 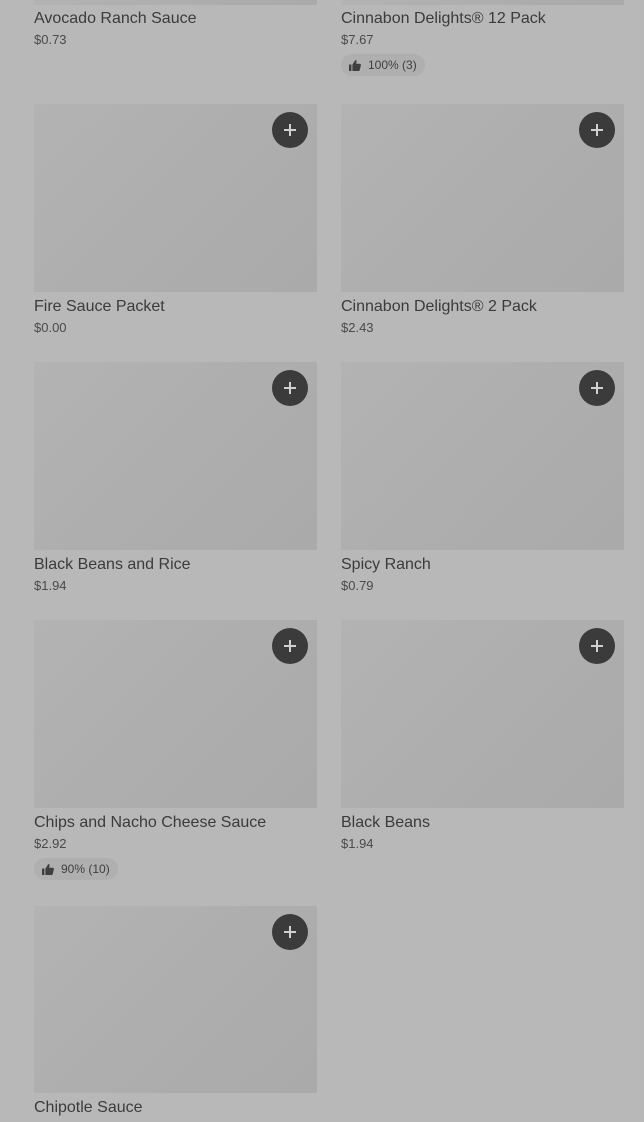 What do you see at coordinates (150, 822) in the screenshot?
I see `menu-item-title: Chips and Nacho Cheese Sauce` at bounding box center [150, 822].